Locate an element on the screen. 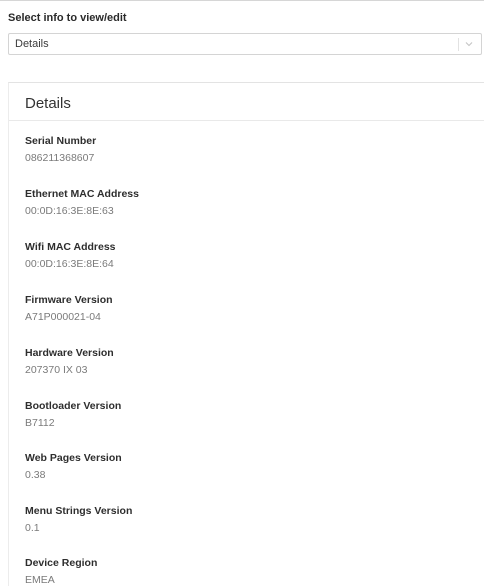 This screenshot has width=484, height=587. field-value: 0.1 is located at coordinates (32, 528).